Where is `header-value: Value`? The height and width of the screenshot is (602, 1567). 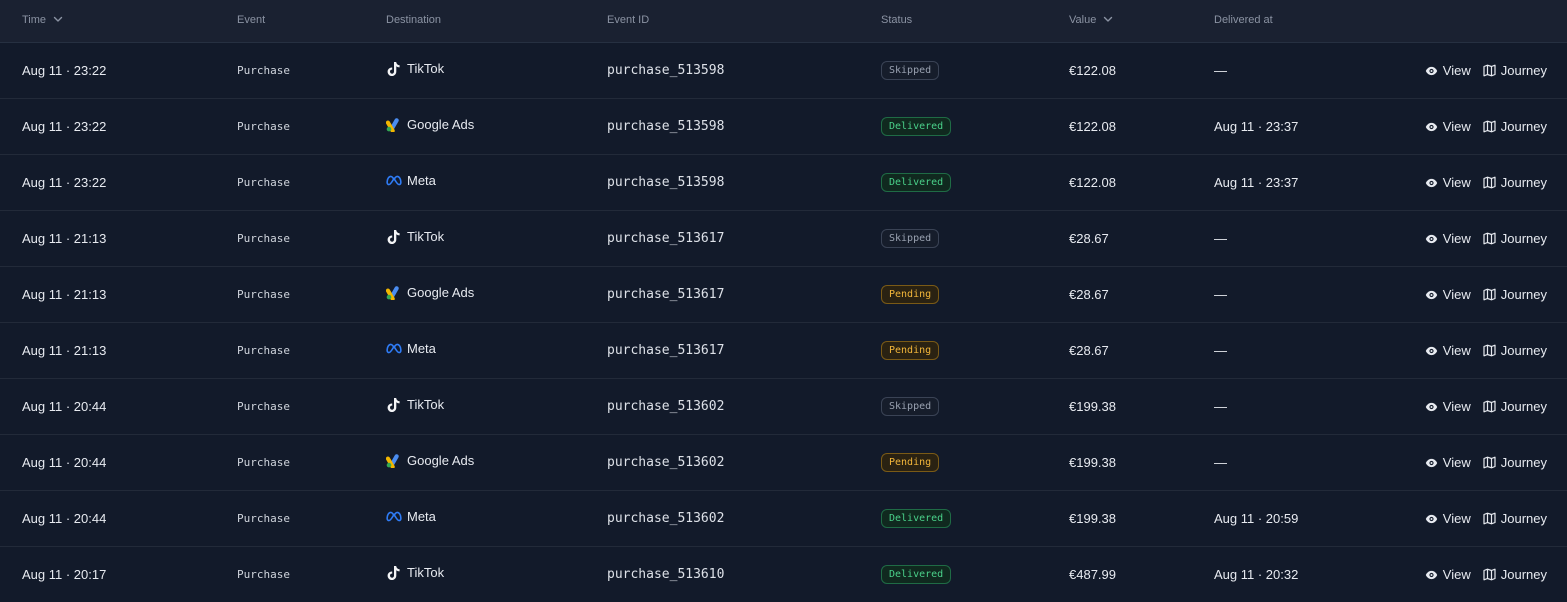 header-value: Value is located at coordinates (1091, 21).